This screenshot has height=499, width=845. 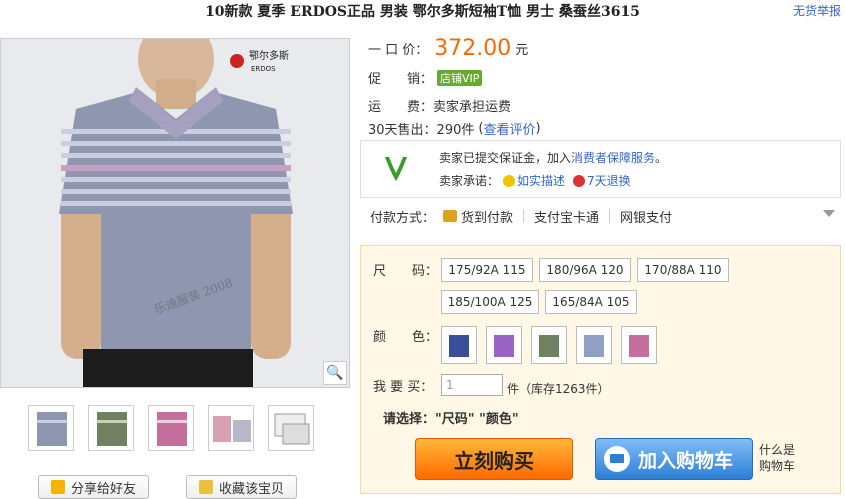 I want to click on consumer-protection-link: 消费者保障服务, so click(x=613, y=158).